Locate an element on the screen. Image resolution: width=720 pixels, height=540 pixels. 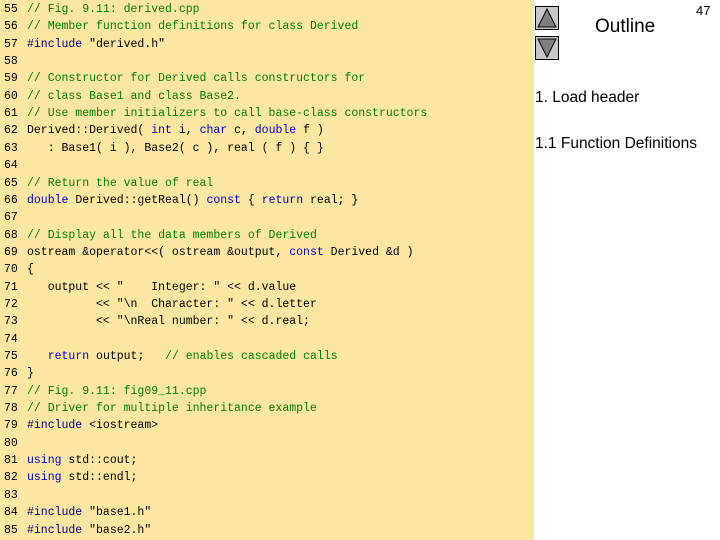
nav-down-button is located at coordinates (547, 48).